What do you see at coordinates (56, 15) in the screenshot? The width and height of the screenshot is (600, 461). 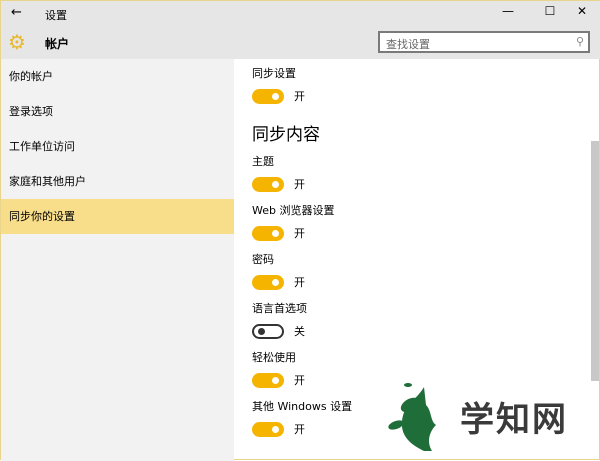 I see `window-title: 设置` at bounding box center [56, 15].